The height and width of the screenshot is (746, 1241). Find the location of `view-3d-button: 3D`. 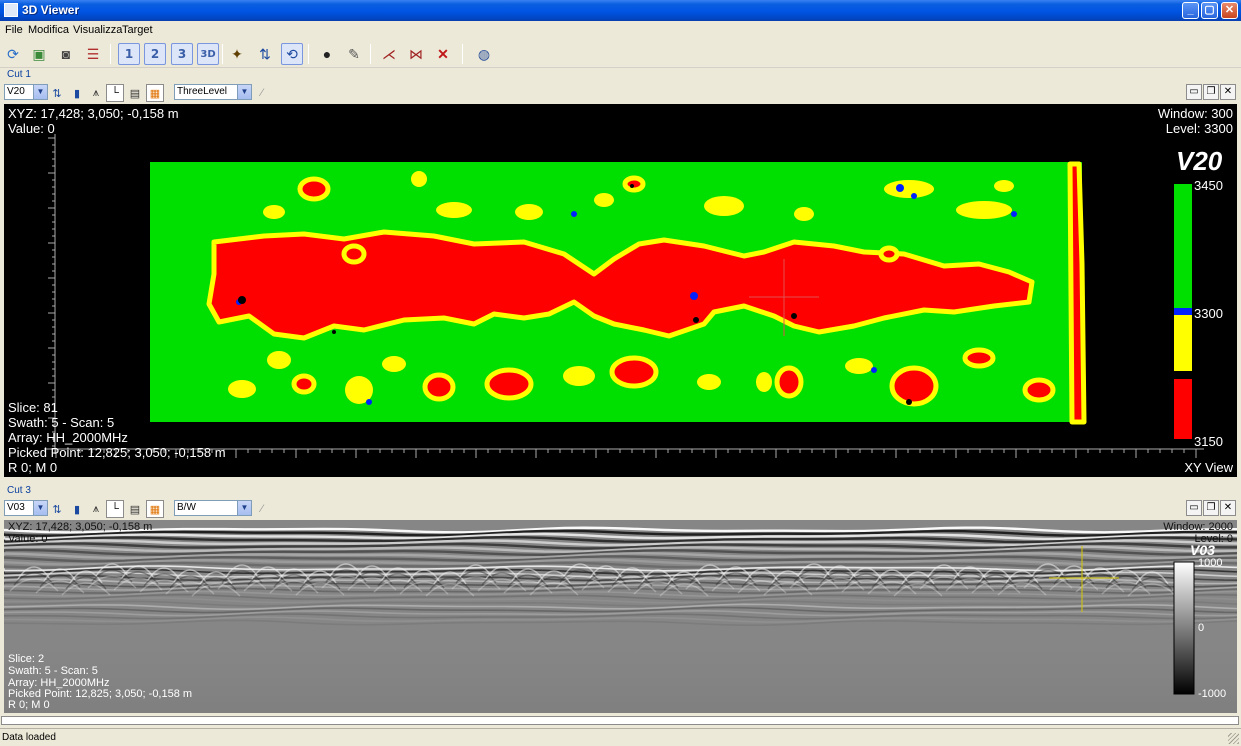

view-3d-button: 3D is located at coordinates (208, 54).